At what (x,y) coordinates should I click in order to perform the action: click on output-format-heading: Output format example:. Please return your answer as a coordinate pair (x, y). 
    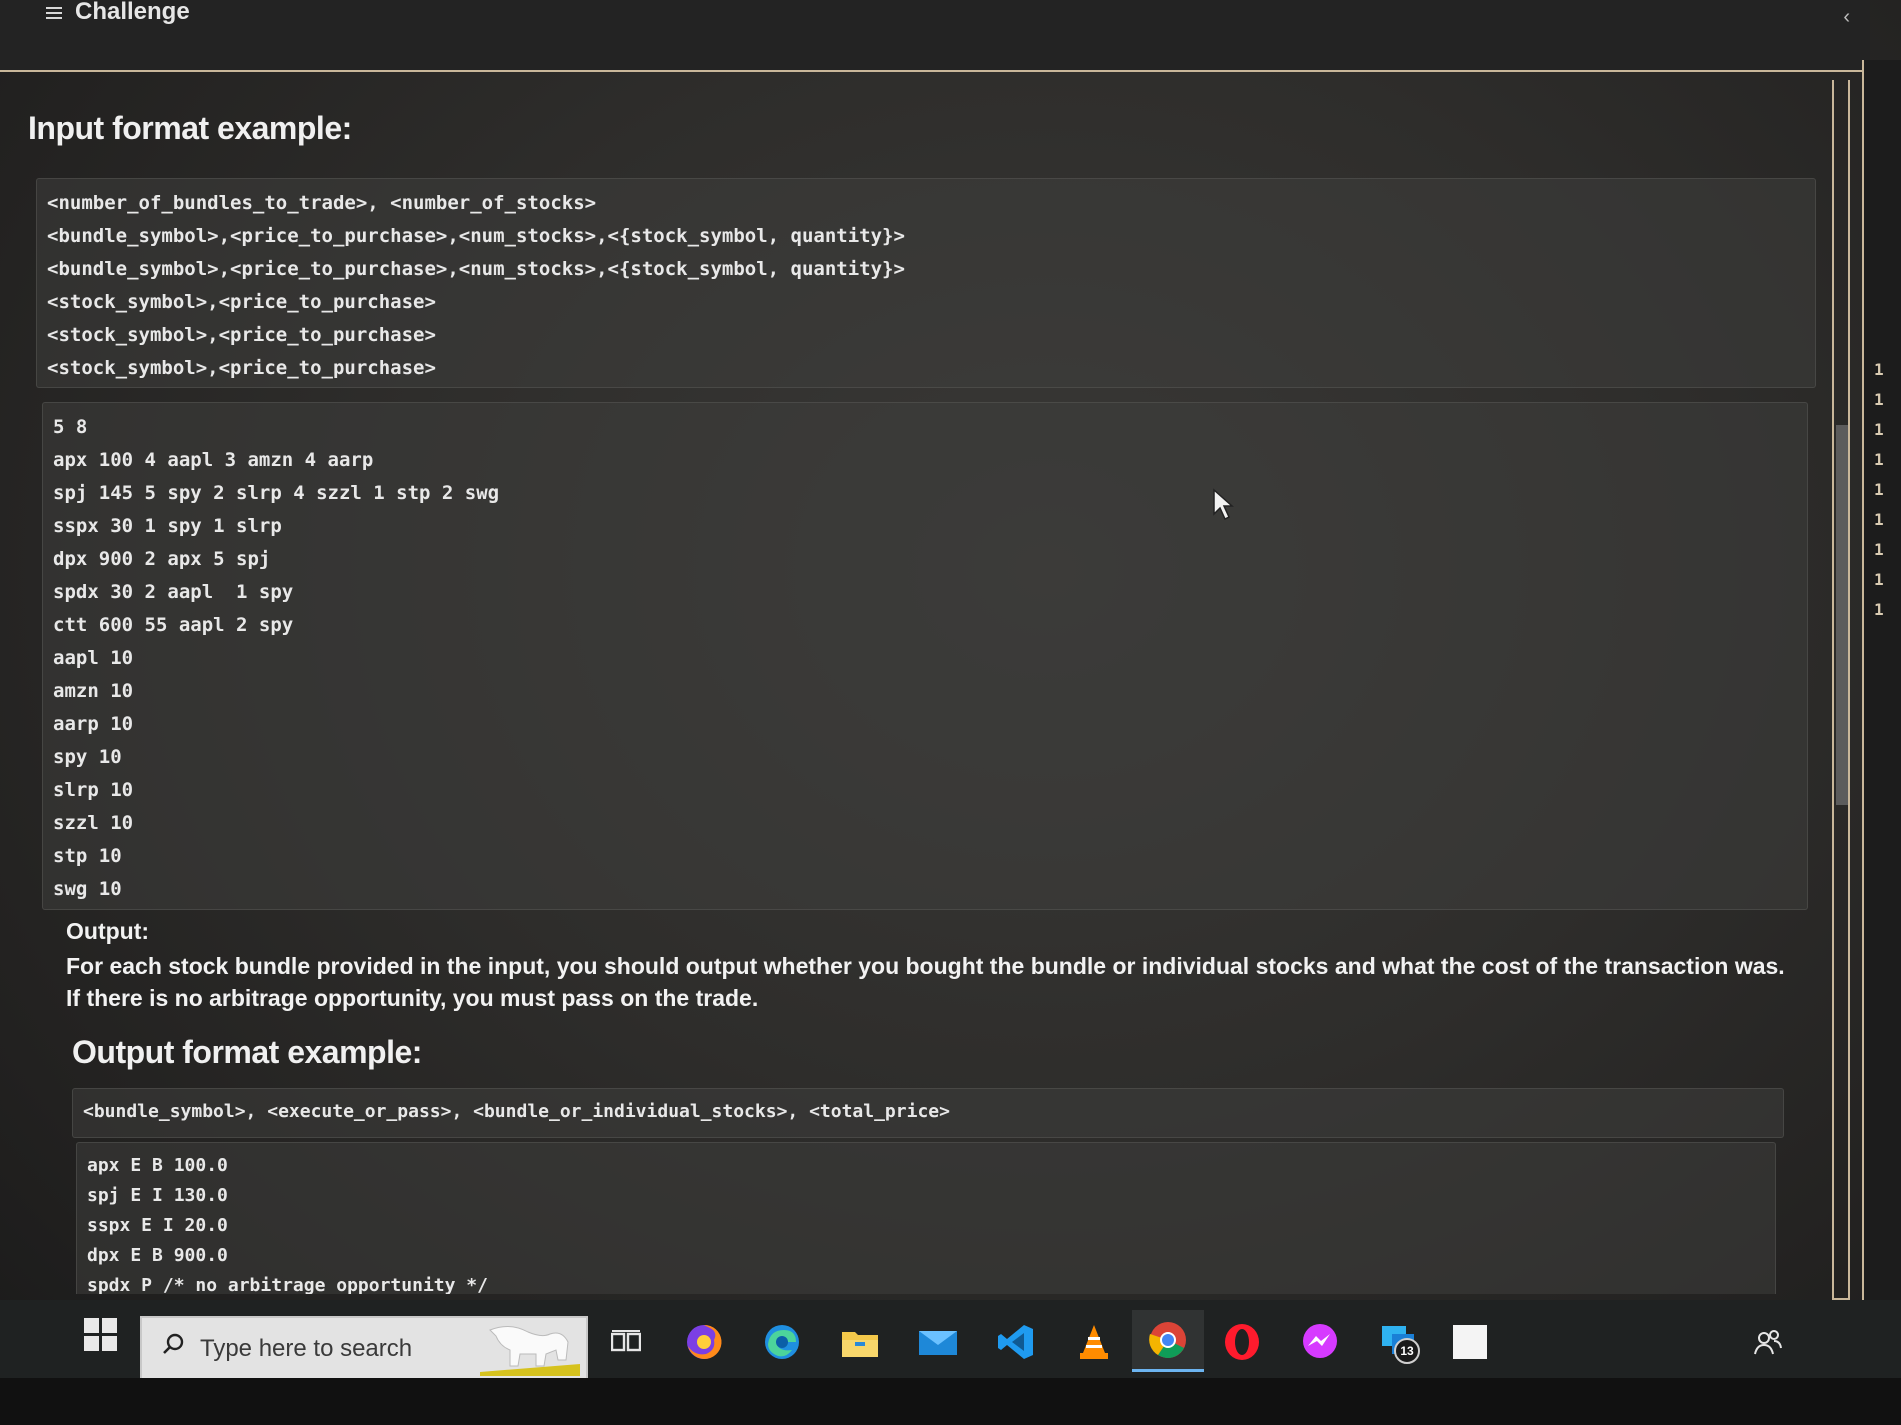
    Looking at the image, I should click on (247, 1052).